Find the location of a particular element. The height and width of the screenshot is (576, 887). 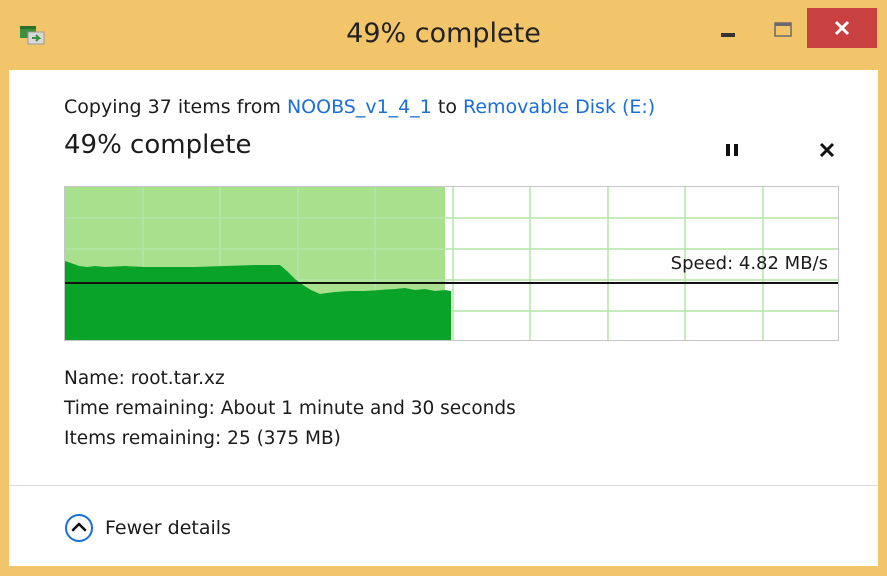

minimize-button is located at coordinates (729, 30).